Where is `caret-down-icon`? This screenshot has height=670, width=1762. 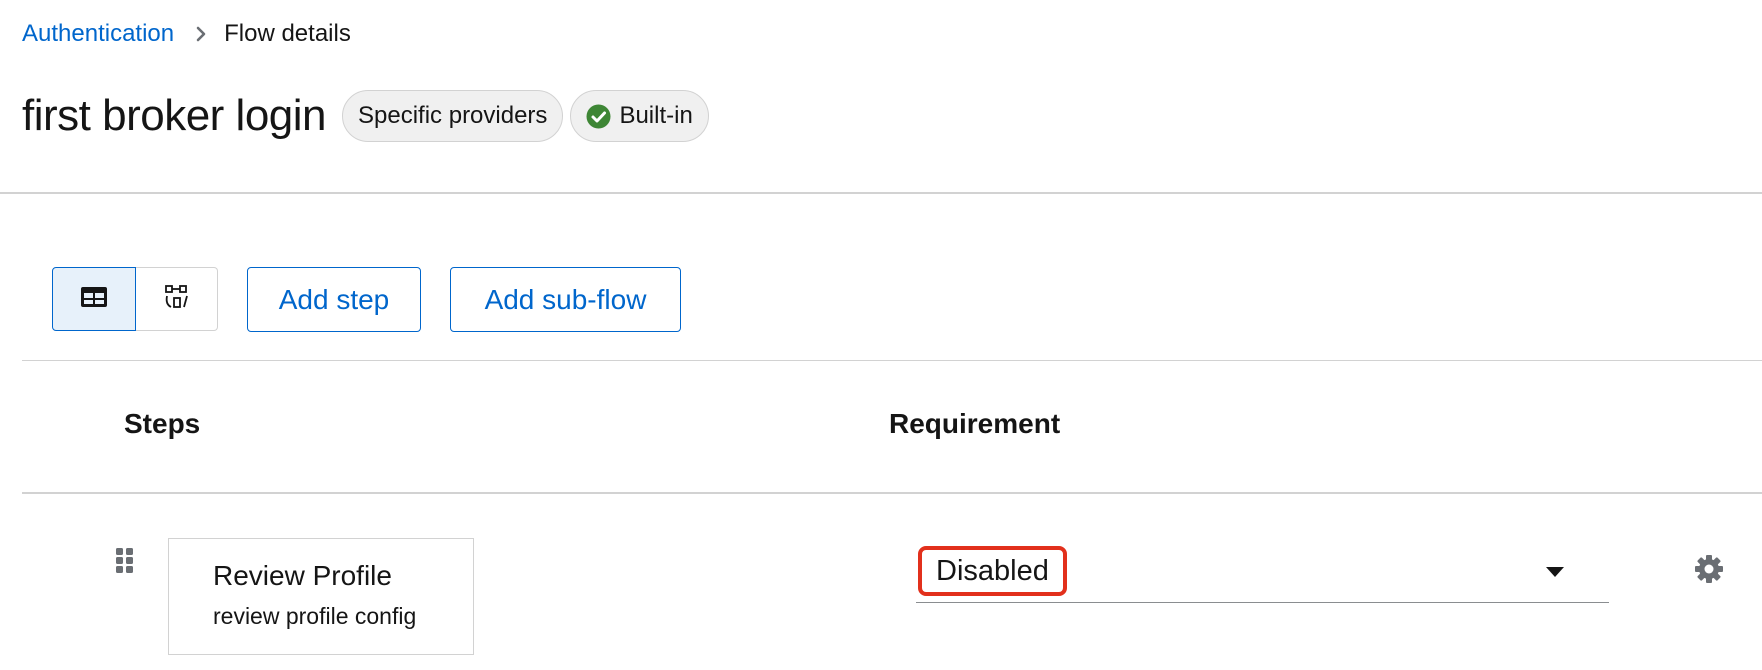 caret-down-icon is located at coordinates (1555, 571).